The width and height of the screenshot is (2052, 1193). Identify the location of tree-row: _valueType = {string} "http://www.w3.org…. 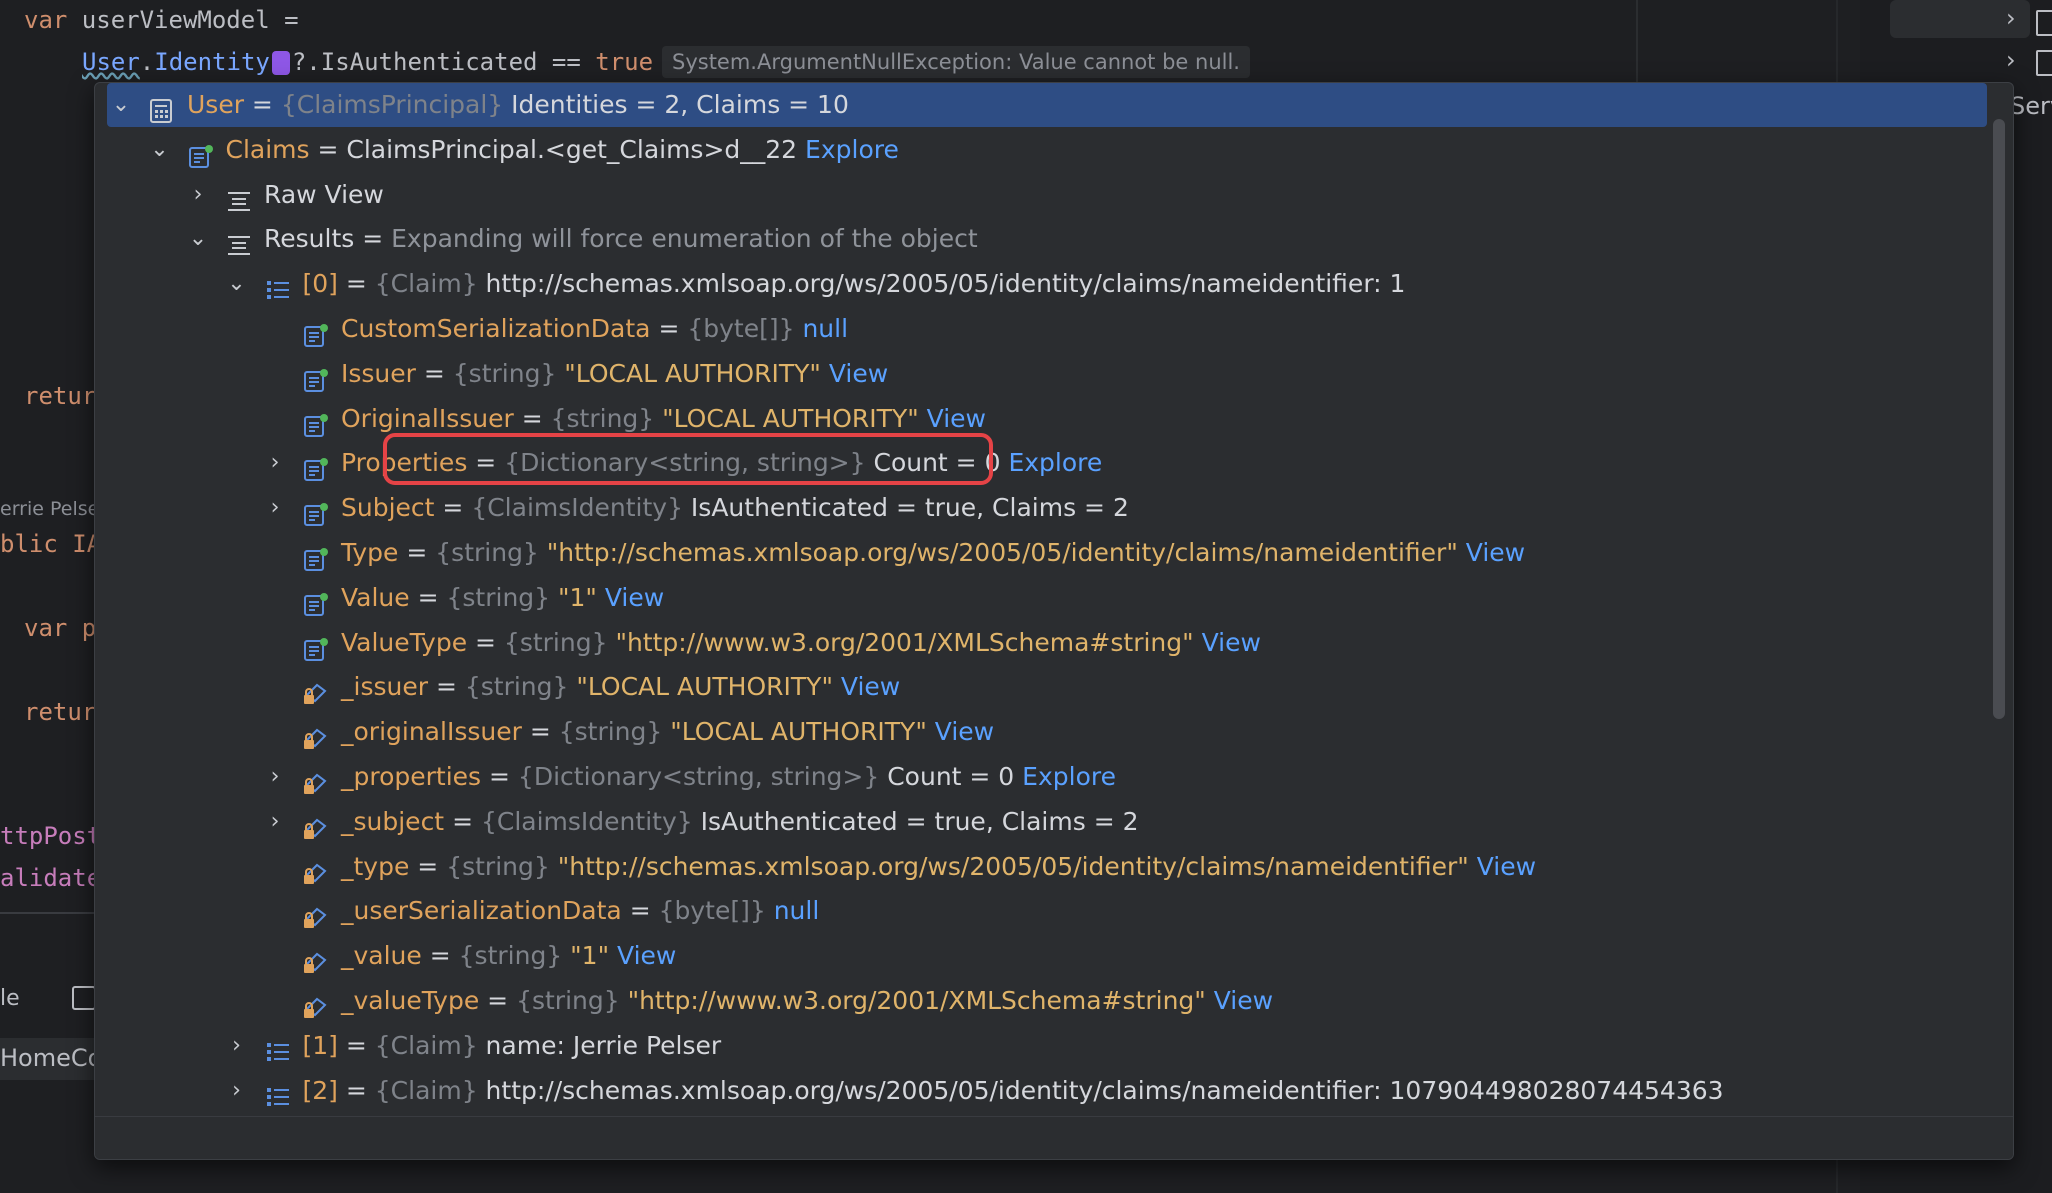
(1047, 1001).